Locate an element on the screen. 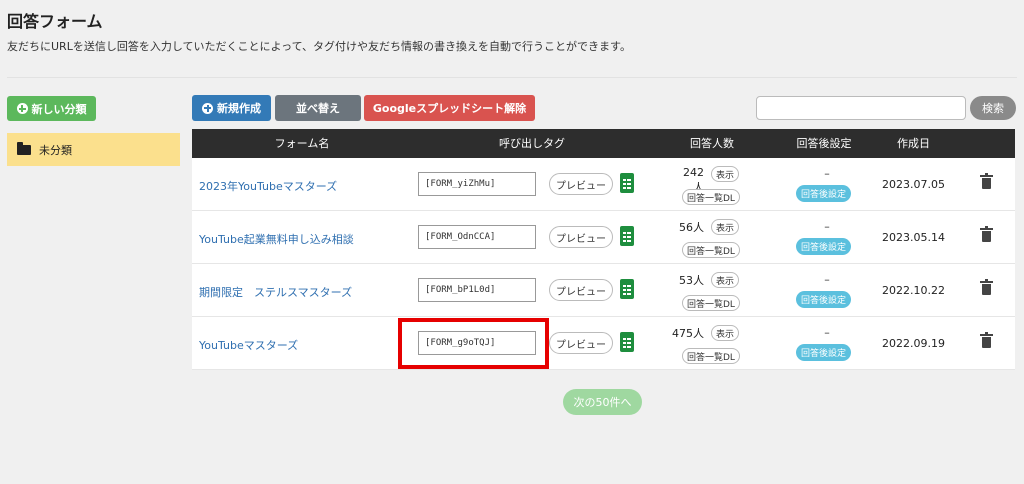  folder-open-icon is located at coordinates (24, 148).